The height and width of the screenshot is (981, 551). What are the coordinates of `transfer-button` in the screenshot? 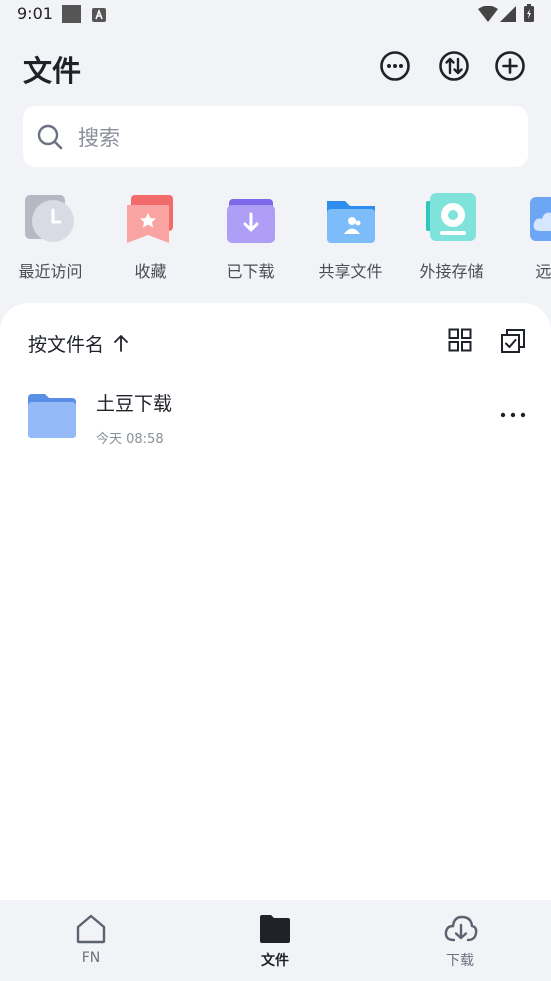 It's located at (454, 66).